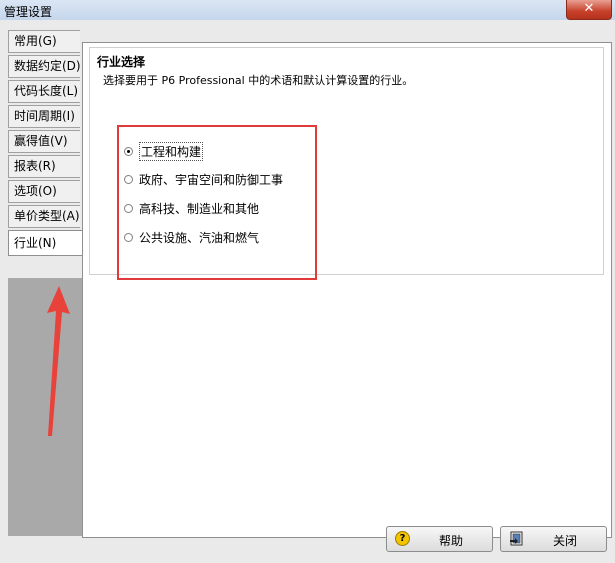  I want to click on tab-id-lengths: 代码长度(L), so click(44, 91).